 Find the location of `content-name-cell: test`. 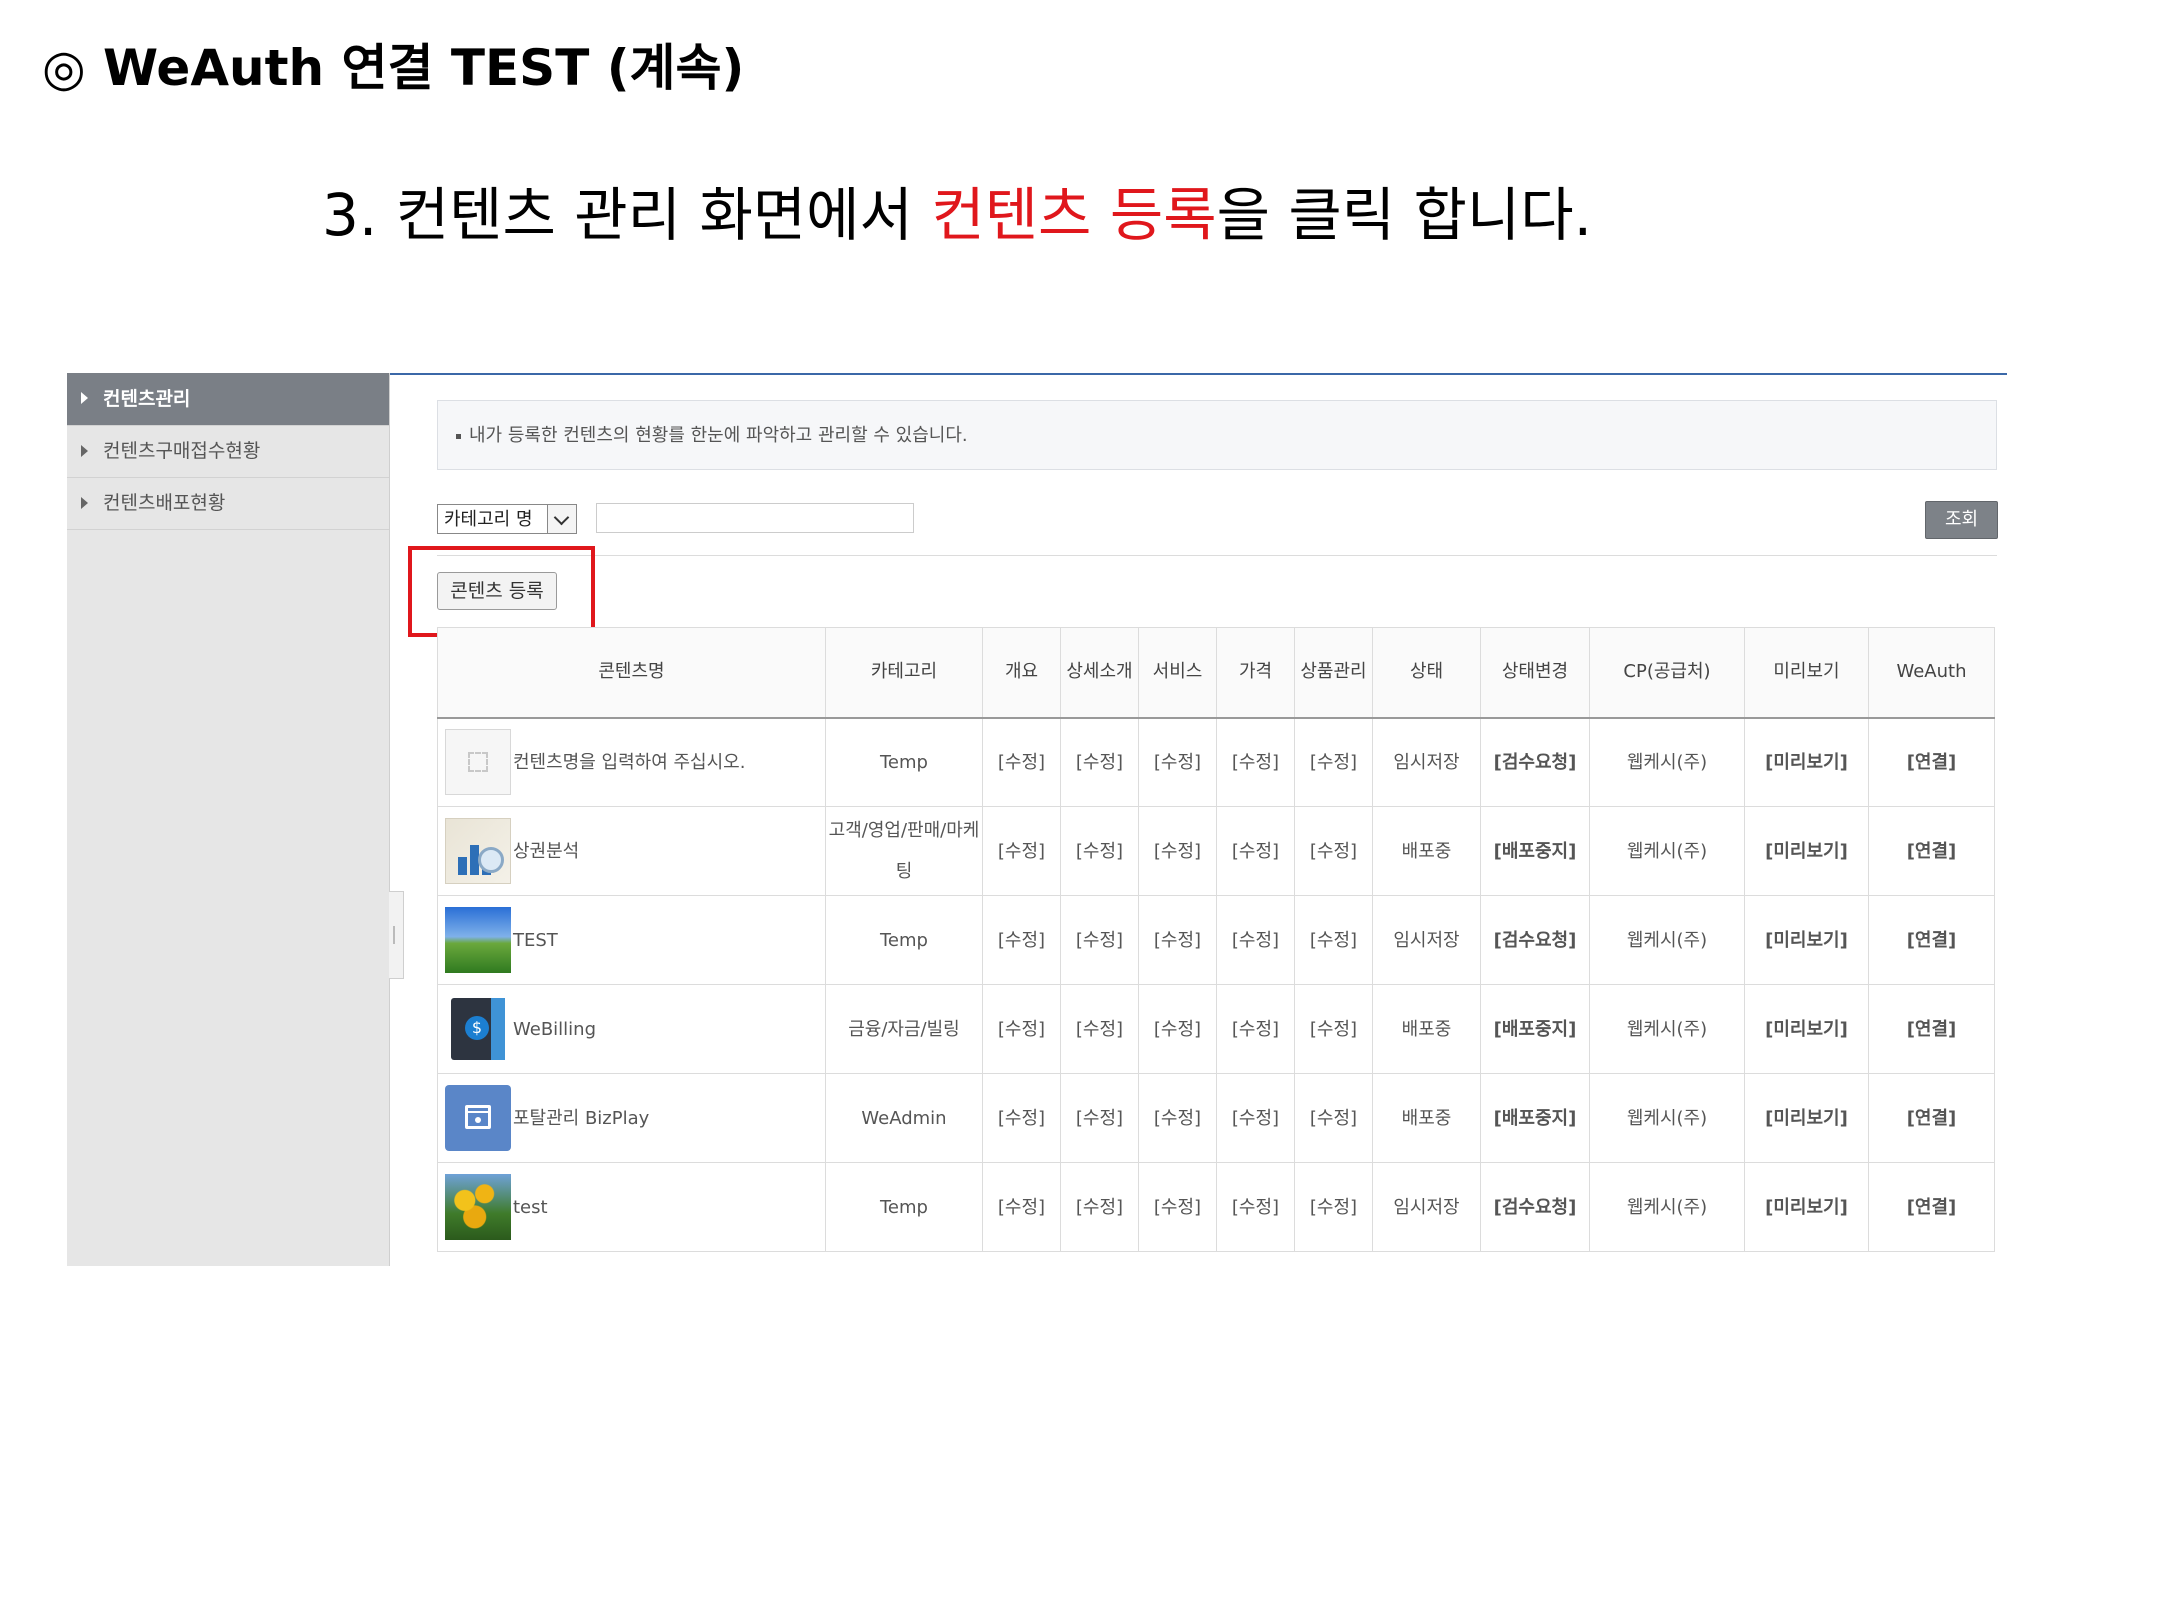

content-name-cell: test is located at coordinates (631, 1207).